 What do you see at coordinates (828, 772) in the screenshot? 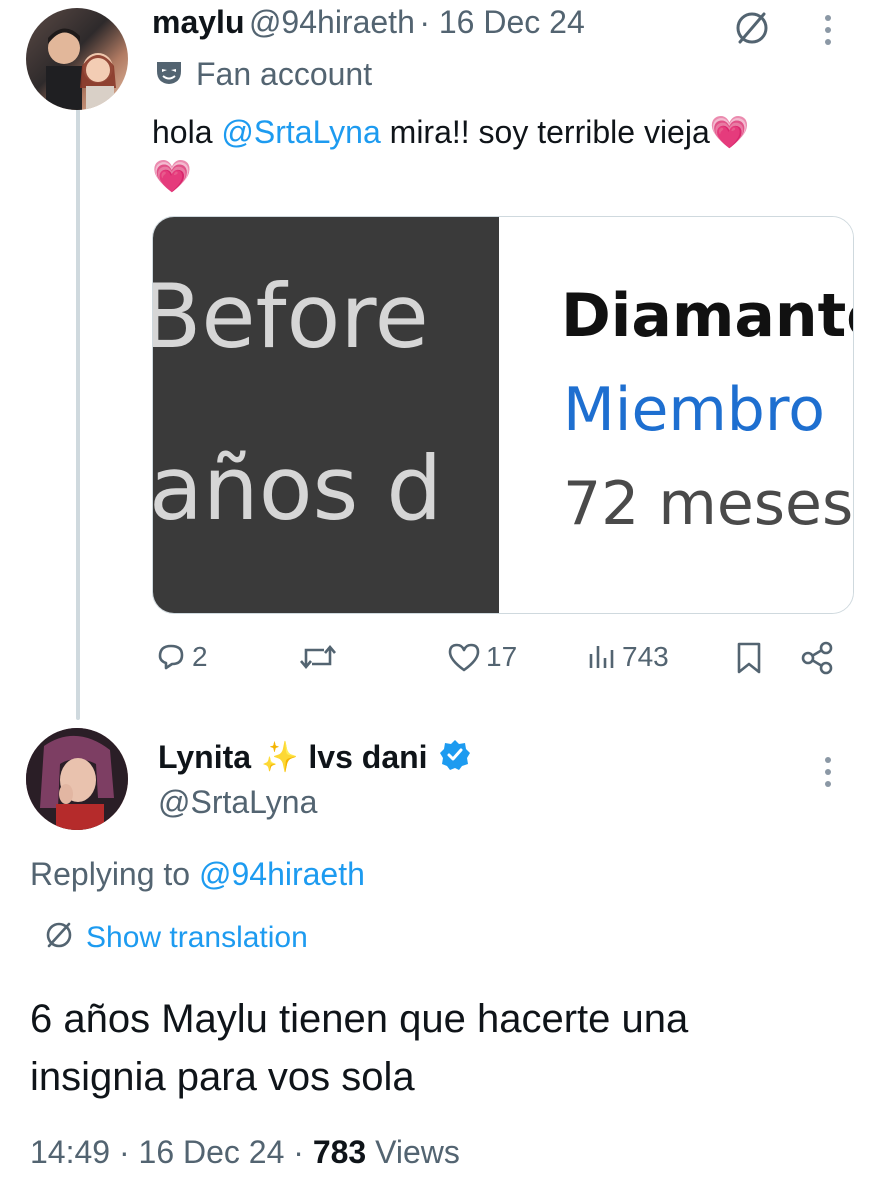
I see `tweet2-more-icon` at bounding box center [828, 772].